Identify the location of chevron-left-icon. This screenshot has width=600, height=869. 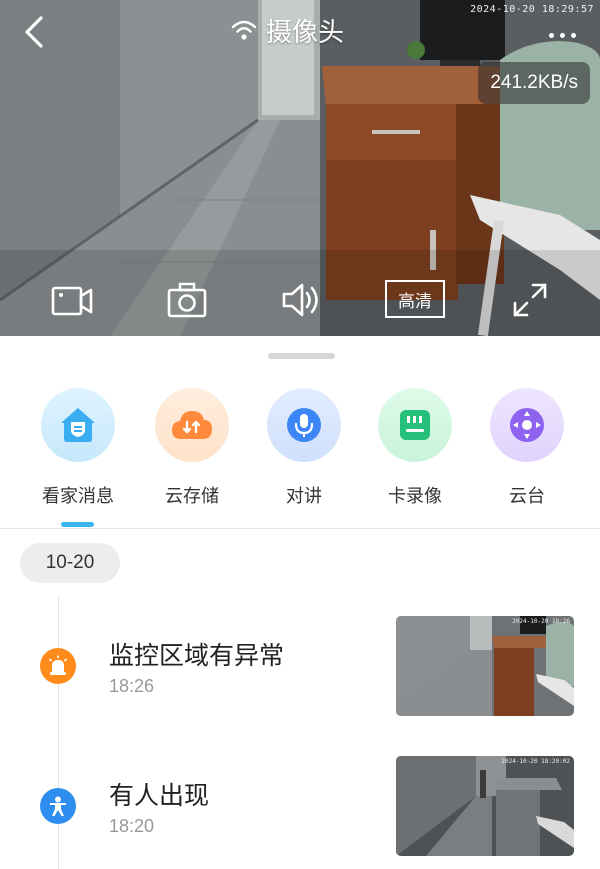
(34, 32).